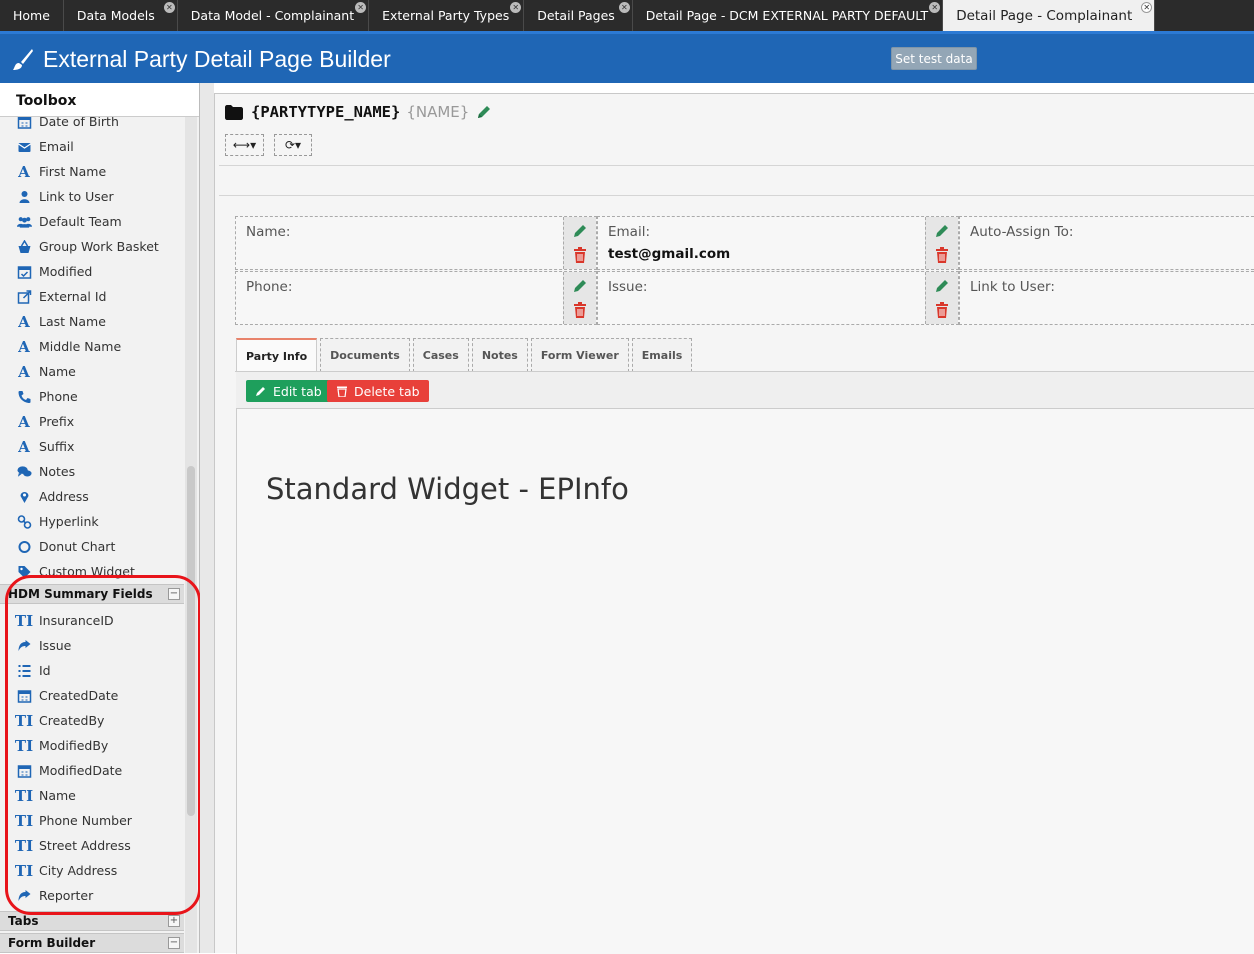 This screenshot has width=1254, height=954. I want to click on tab-notes: Notes, so click(499, 355).